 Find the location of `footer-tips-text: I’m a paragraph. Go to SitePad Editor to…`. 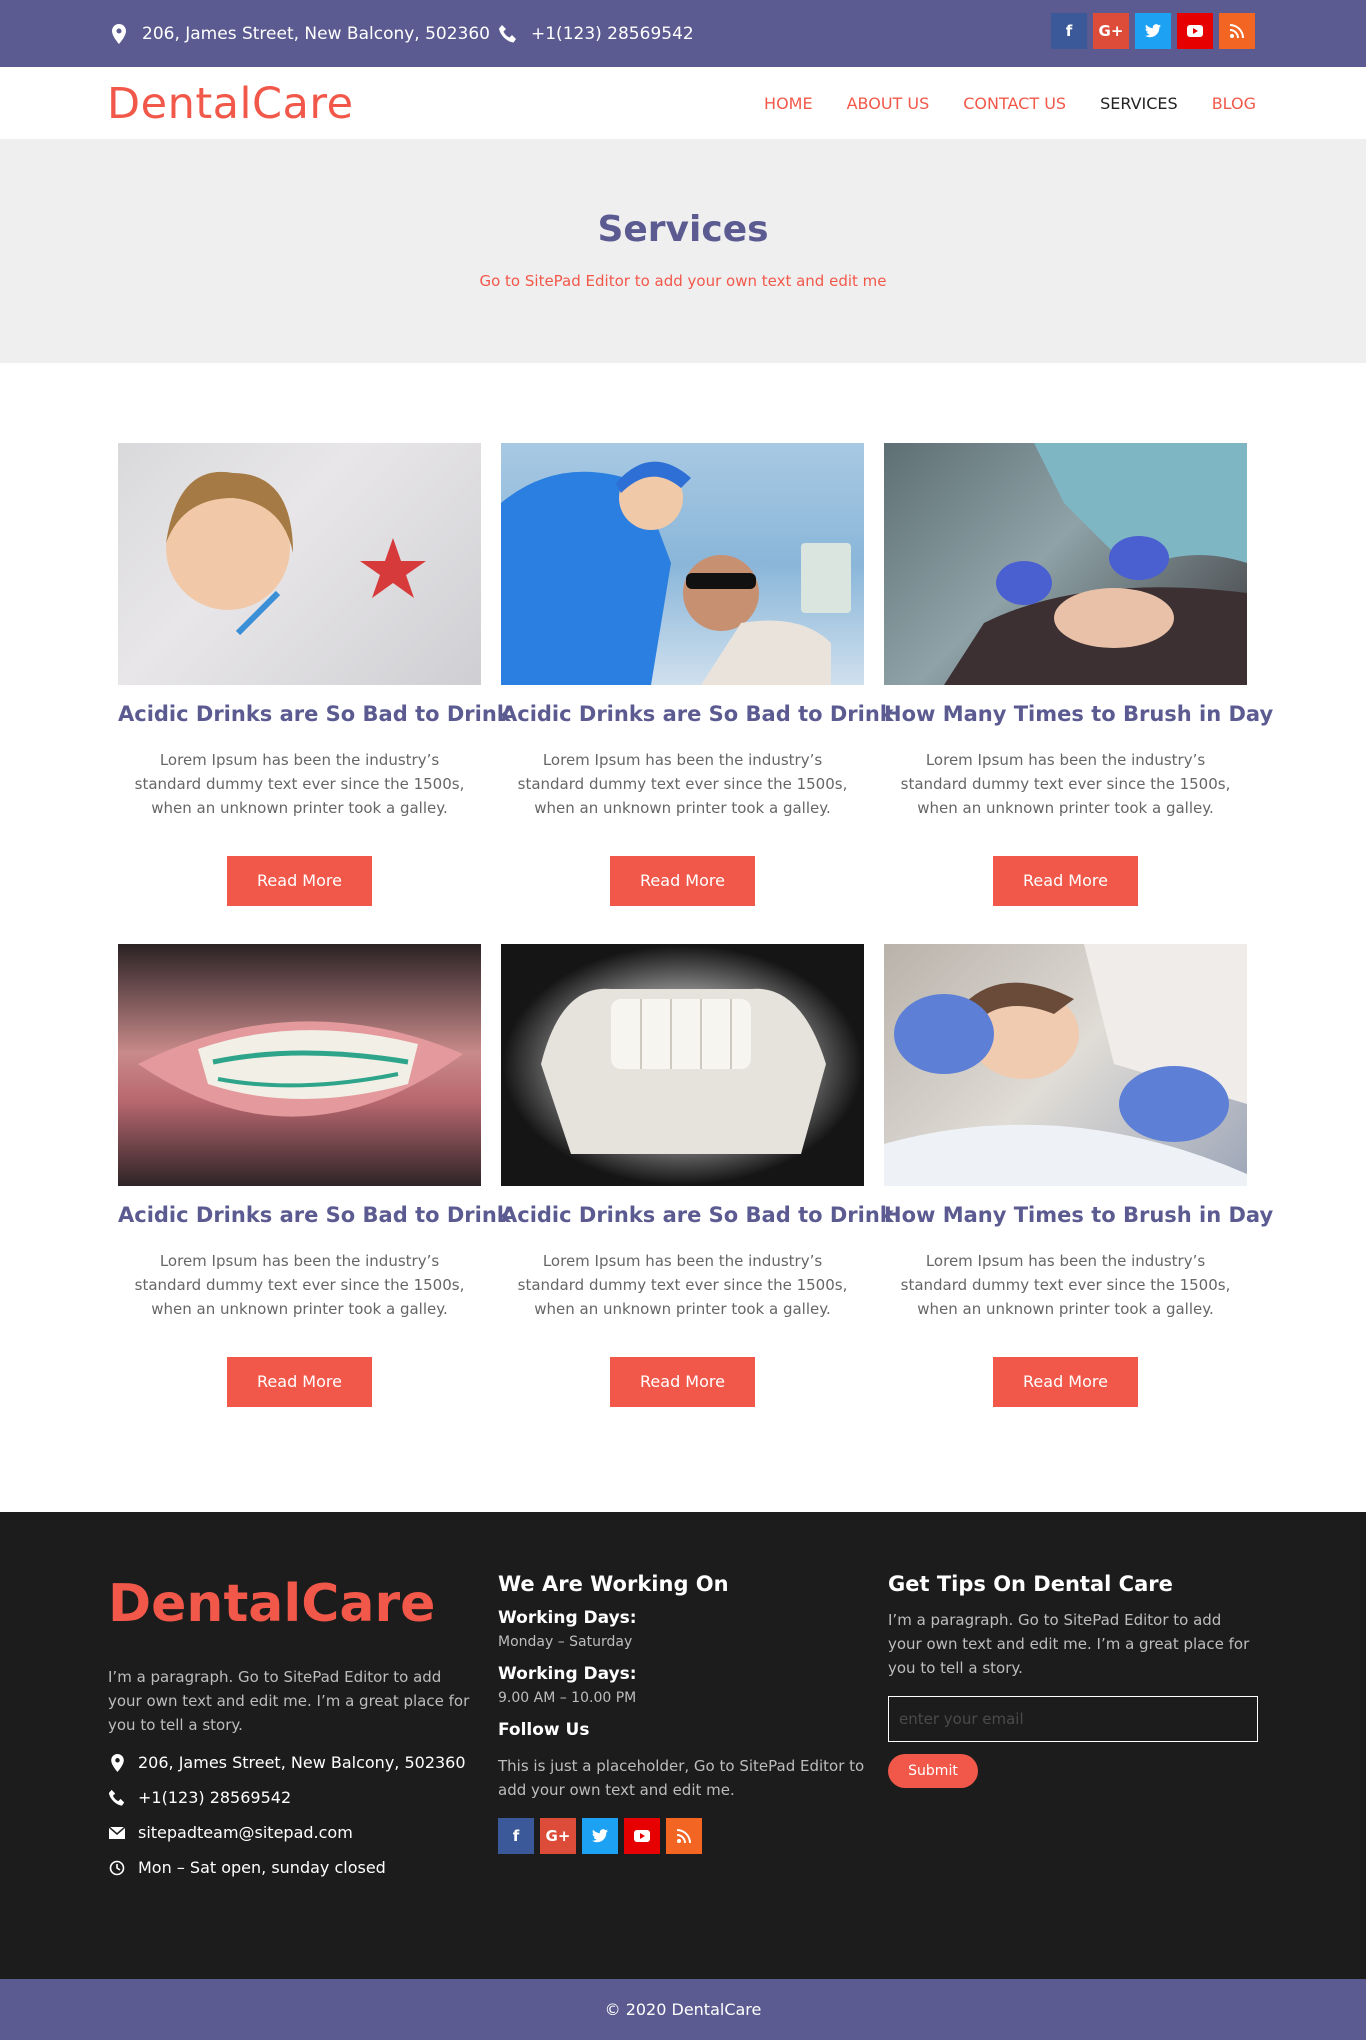

footer-tips-text: I’m a paragraph. Go to SitePad Editor to… is located at coordinates (1069, 1644).